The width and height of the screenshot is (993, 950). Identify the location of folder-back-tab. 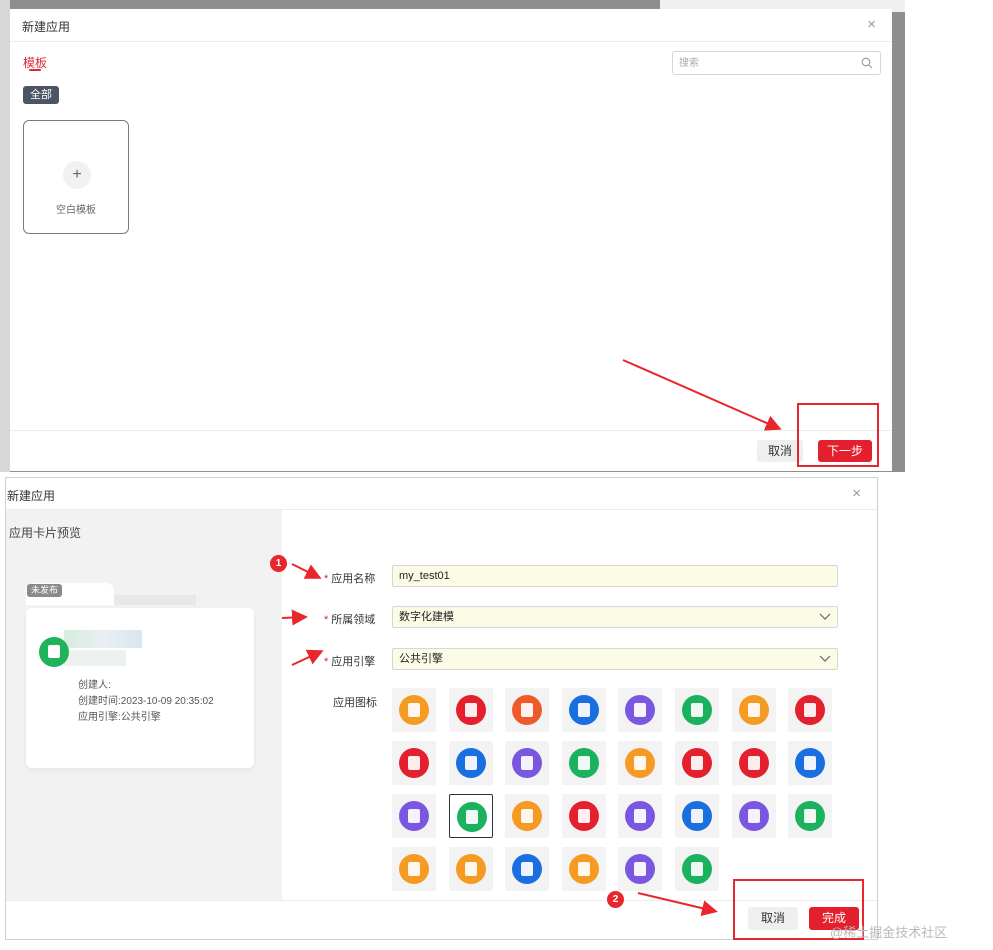
(152, 600).